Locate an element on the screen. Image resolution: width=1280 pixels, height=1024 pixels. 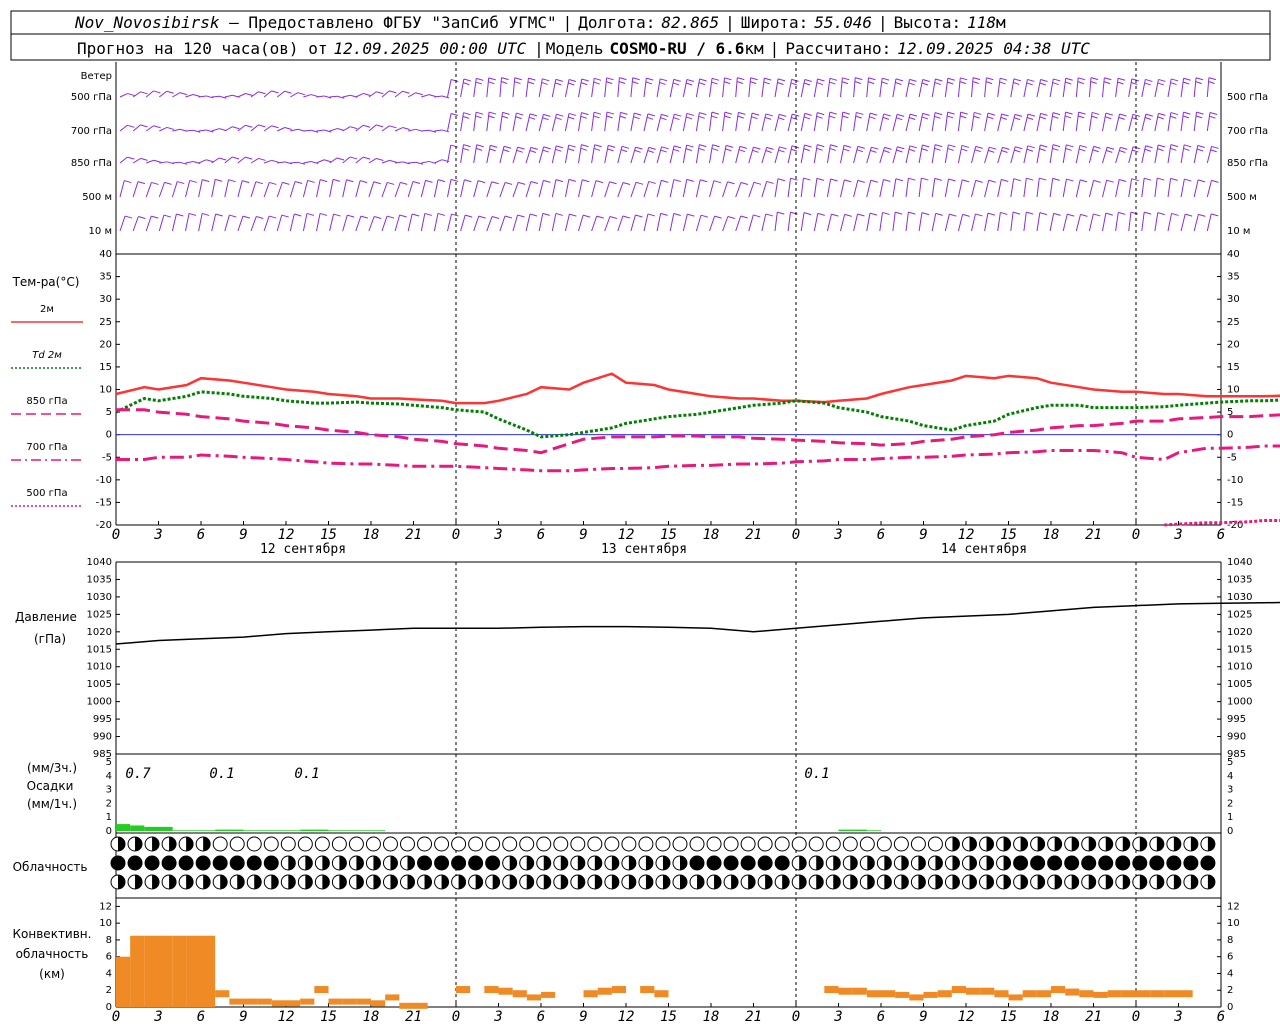
hour-label: 15 is located at coordinates (668, 535).